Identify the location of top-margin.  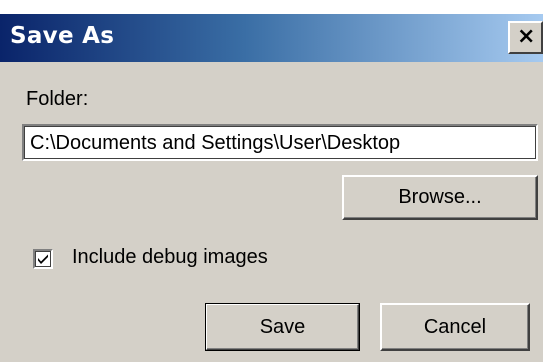
(271, 7).